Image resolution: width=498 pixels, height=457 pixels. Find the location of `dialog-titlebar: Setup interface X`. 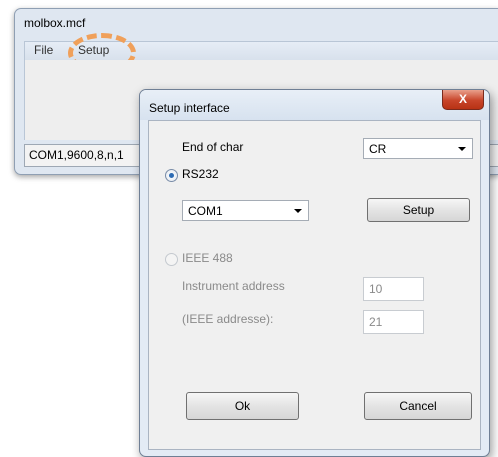

dialog-titlebar: Setup interface X is located at coordinates (314, 105).